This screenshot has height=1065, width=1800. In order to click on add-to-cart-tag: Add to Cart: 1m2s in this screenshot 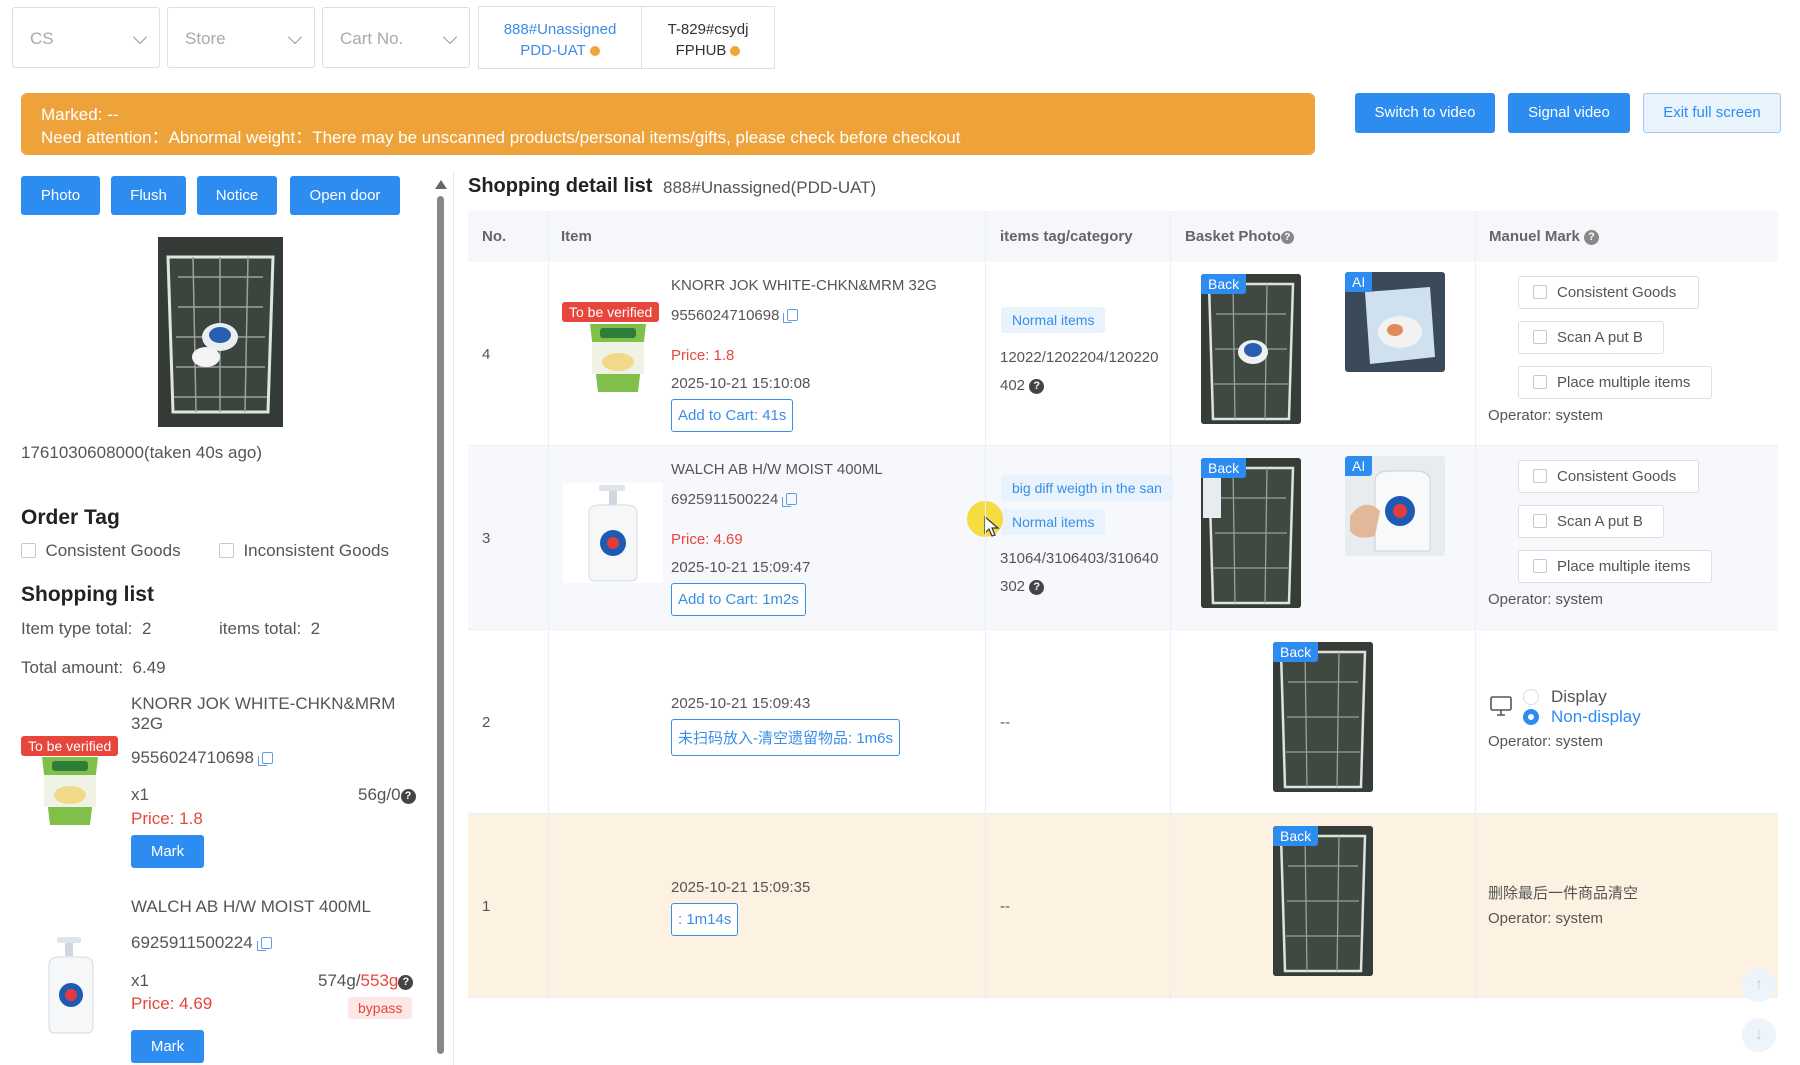, I will do `click(738, 599)`.